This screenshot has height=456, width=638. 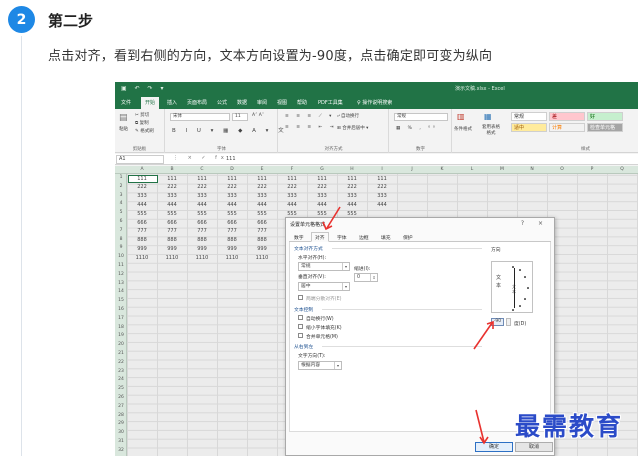 I want to click on arrow-to-degrees, so click(x=483, y=336).